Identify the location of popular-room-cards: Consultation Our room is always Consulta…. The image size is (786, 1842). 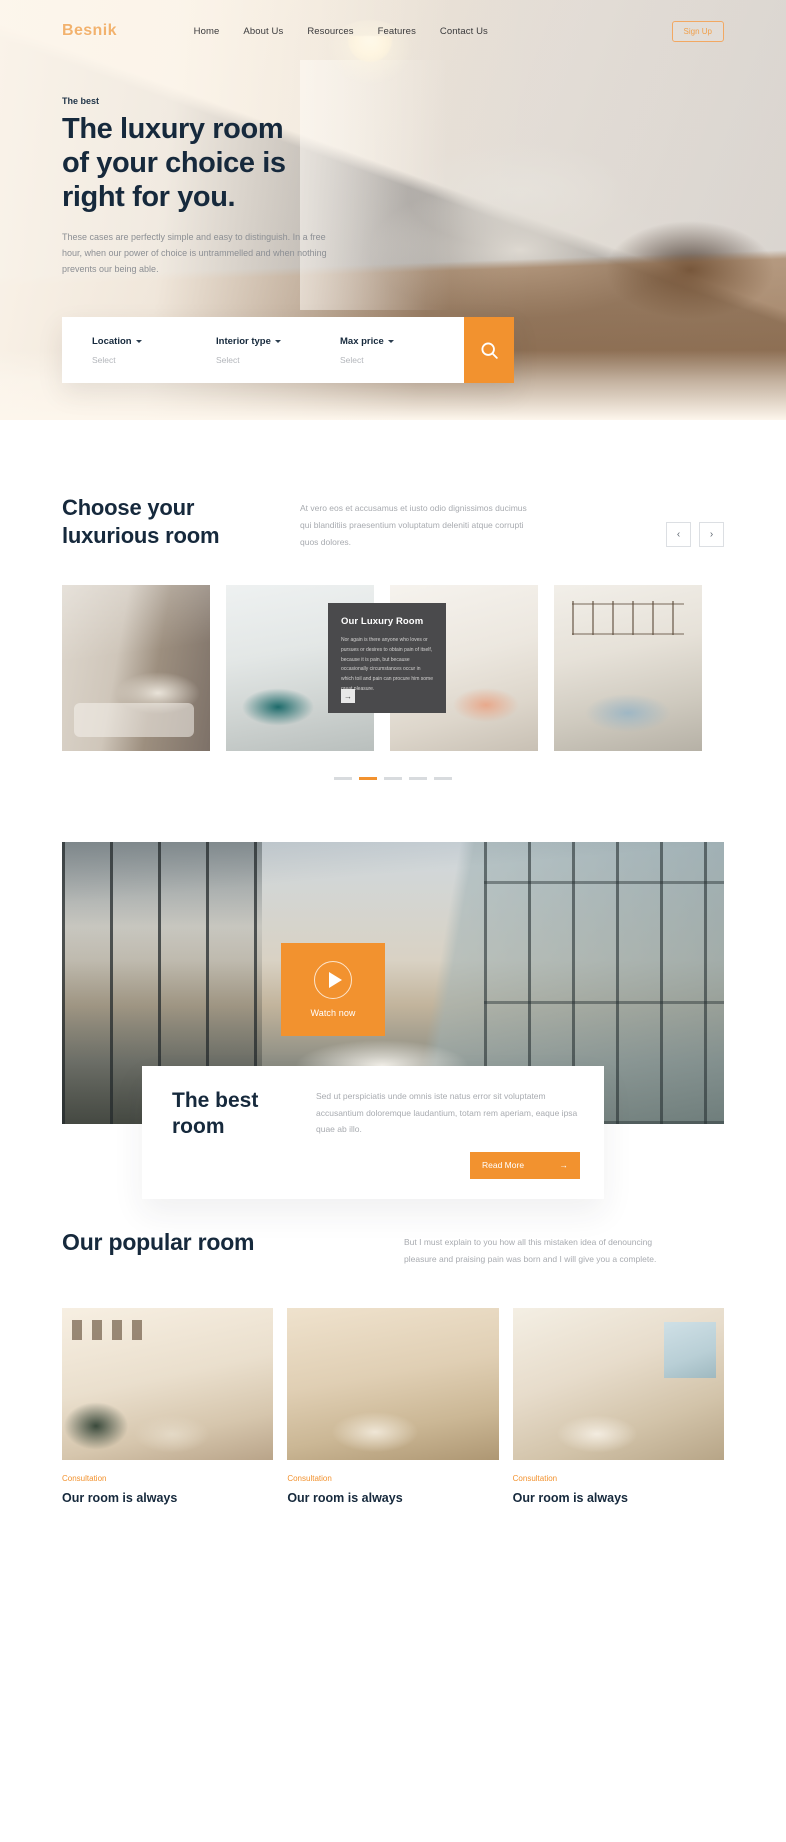
(393, 1406).